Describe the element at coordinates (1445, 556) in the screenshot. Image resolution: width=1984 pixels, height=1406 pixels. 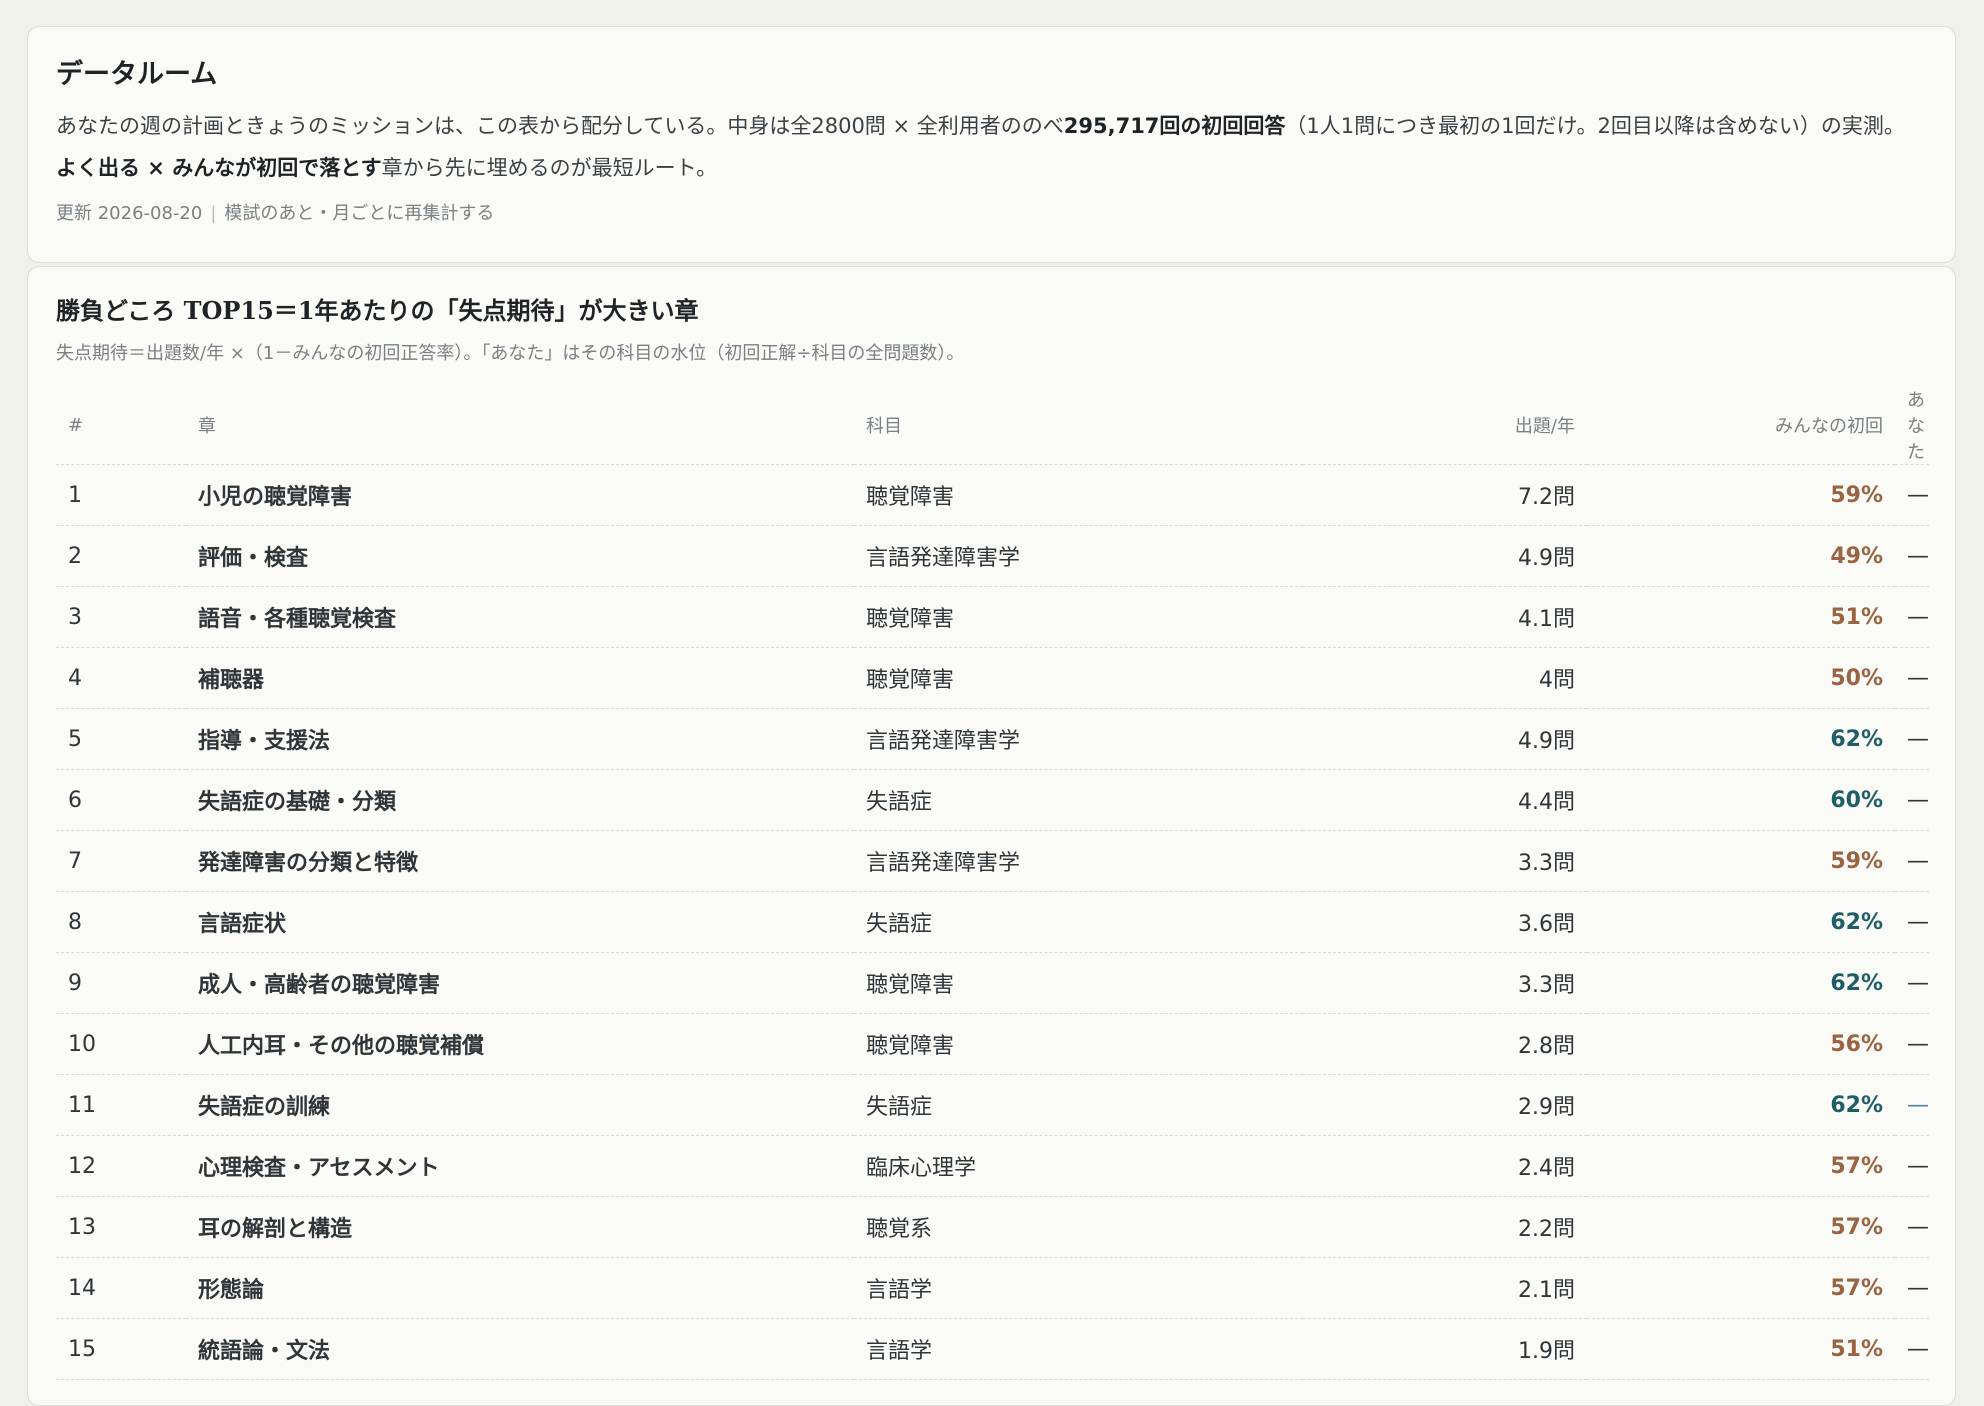
I see `frequency-cell: 4.9問` at that location.